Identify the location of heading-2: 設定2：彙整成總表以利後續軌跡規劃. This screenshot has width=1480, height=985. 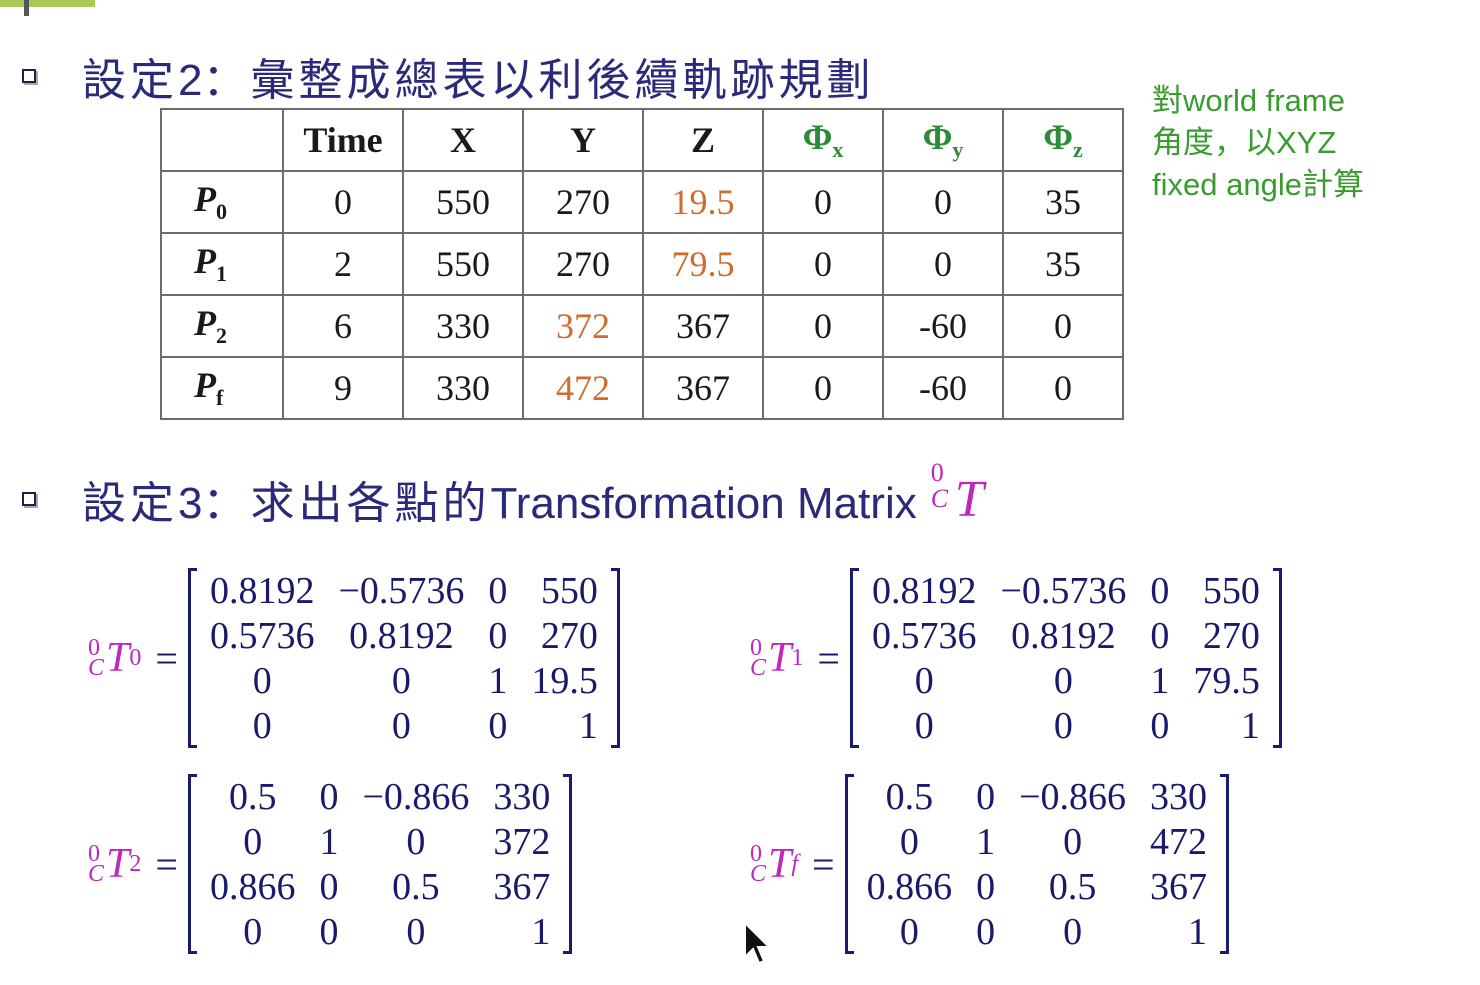
(448, 76).